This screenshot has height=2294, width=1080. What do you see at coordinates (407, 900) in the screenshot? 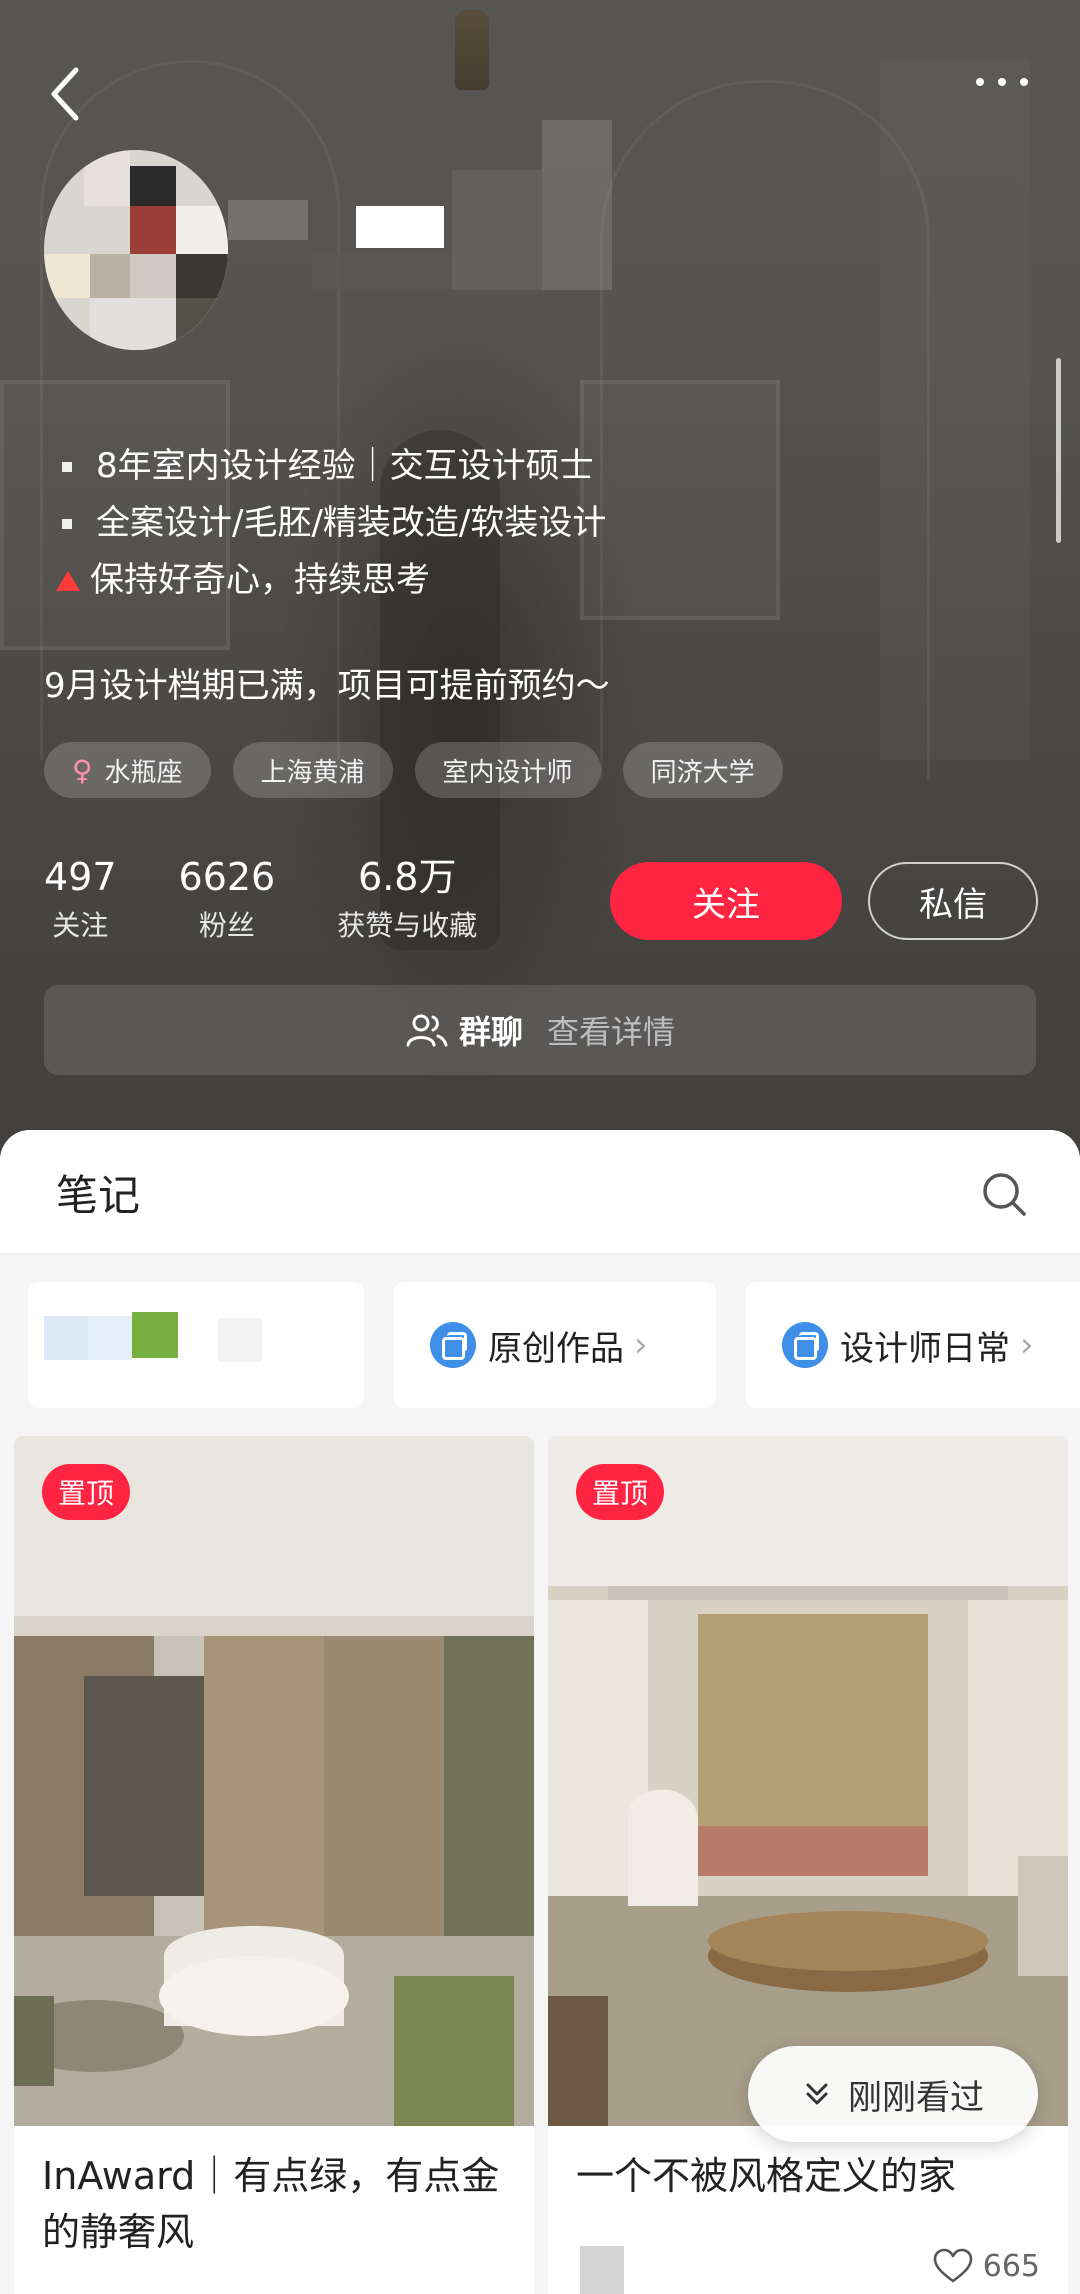
I see `stat-likes-collections: 6.8万 获赞与收藏` at bounding box center [407, 900].